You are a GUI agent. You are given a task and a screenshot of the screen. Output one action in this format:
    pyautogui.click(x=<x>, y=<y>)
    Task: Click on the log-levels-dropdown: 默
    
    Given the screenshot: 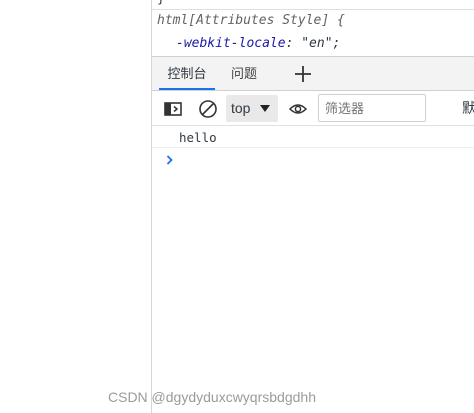 What is the action you would take?
    pyautogui.click(x=468, y=108)
    